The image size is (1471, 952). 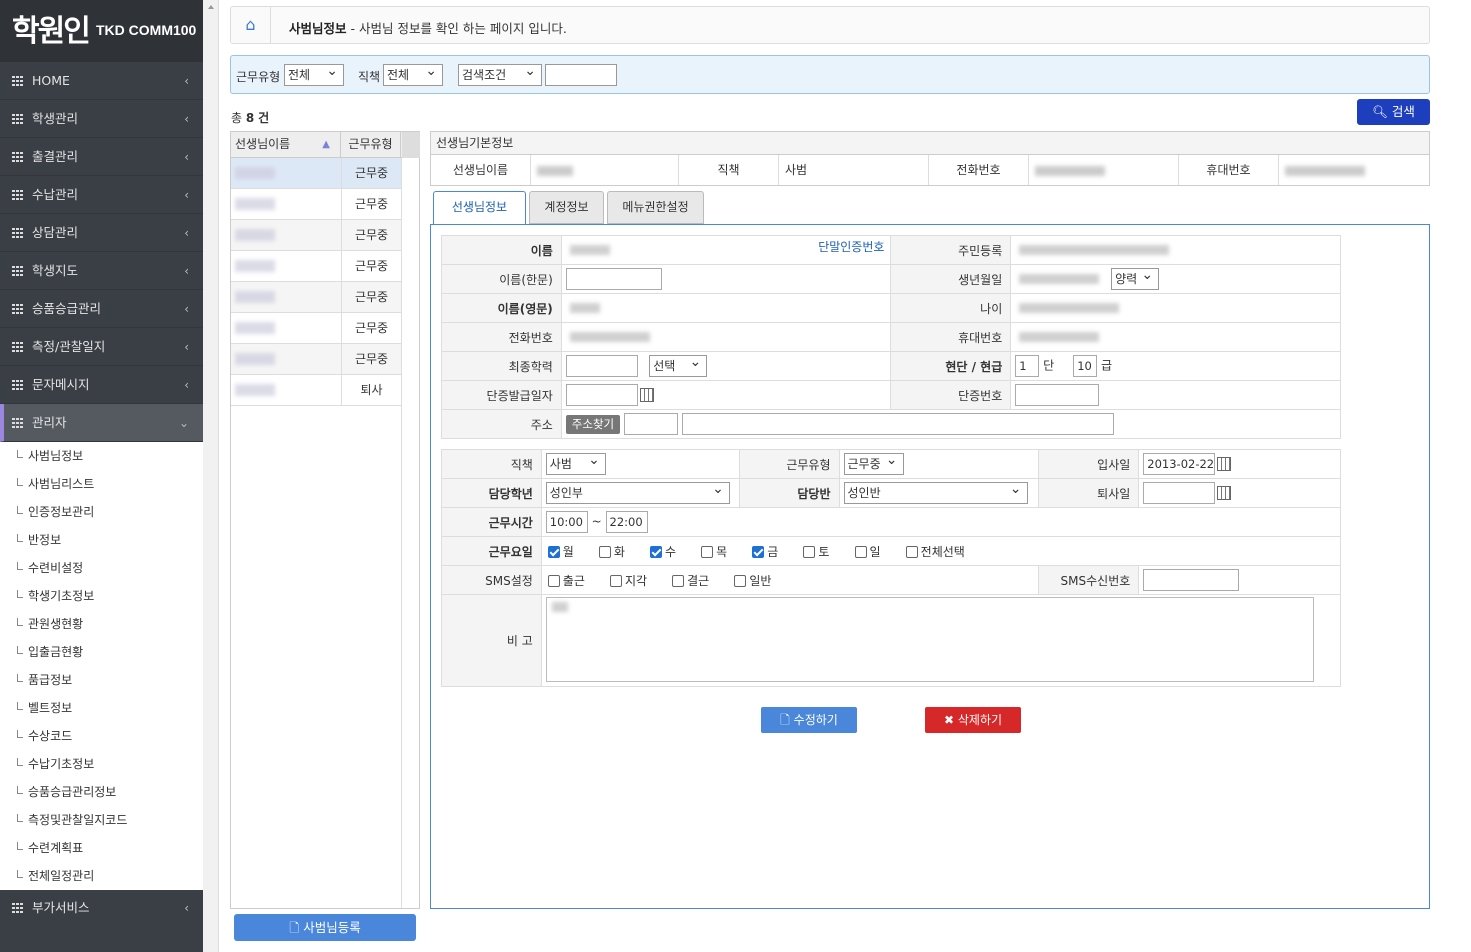 I want to click on education-select: 선택, so click(x=678, y=364).